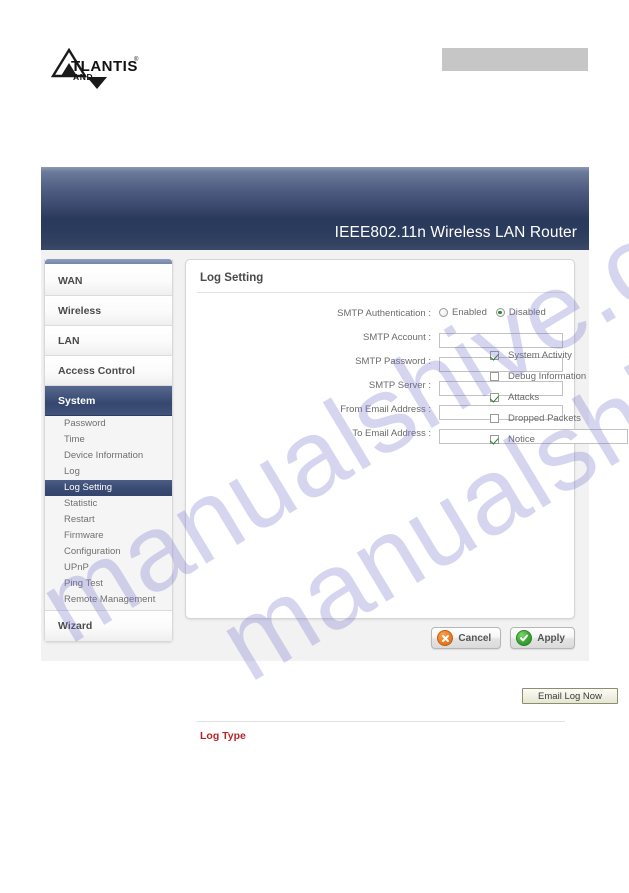 The height and width of the screenshot is (893, 629). What do you see at coordinates (391, 433) in the screenshot?
I see `field-label: To Email Address :` at bounding box center [391, 433].